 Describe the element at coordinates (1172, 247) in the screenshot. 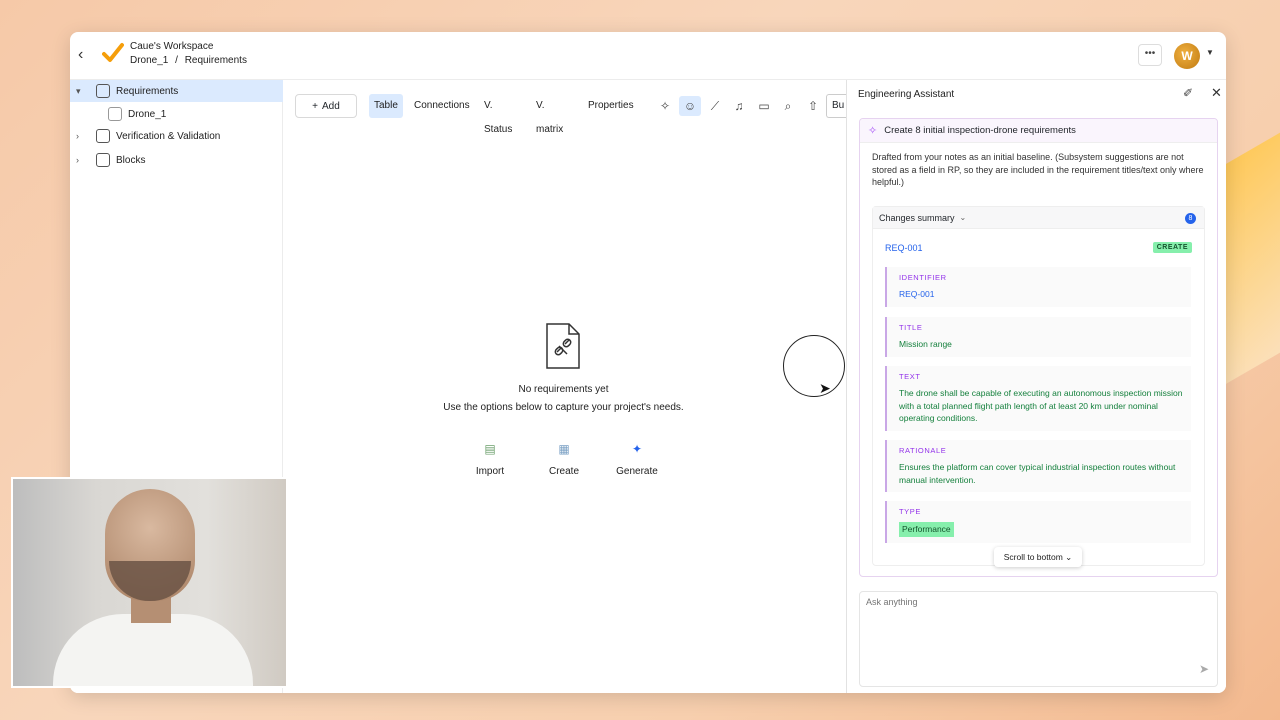

I see `create-tag: CREATE` at that location.